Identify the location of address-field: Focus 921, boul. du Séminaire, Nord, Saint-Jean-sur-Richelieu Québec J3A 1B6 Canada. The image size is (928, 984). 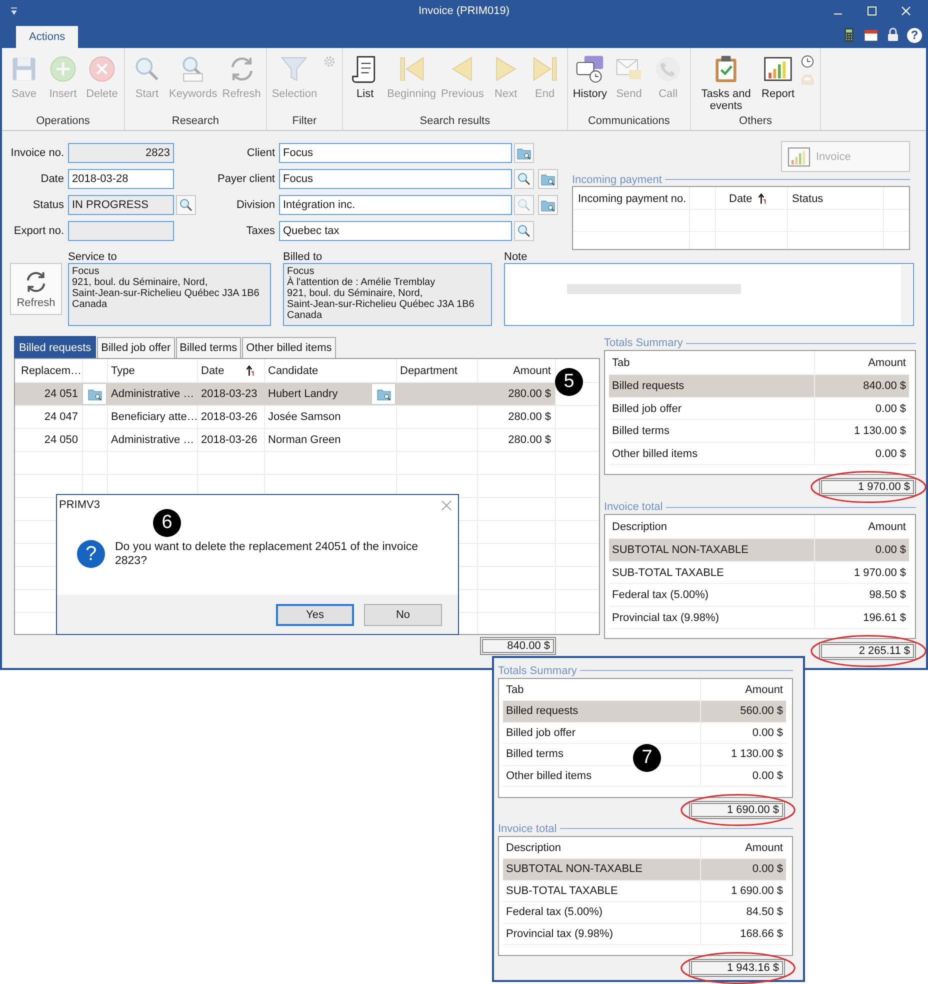
(169, 294).